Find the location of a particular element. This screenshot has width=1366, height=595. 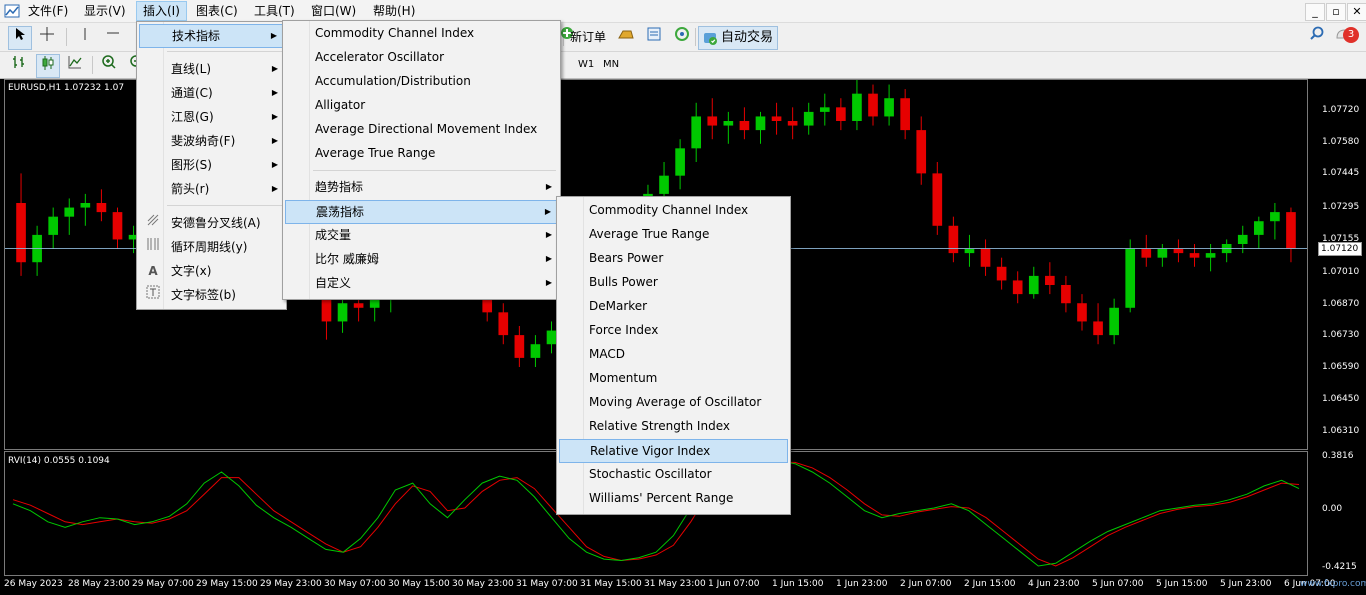

menu-item-bulls-power: Bulls Power is located at coordinates (673, 282).